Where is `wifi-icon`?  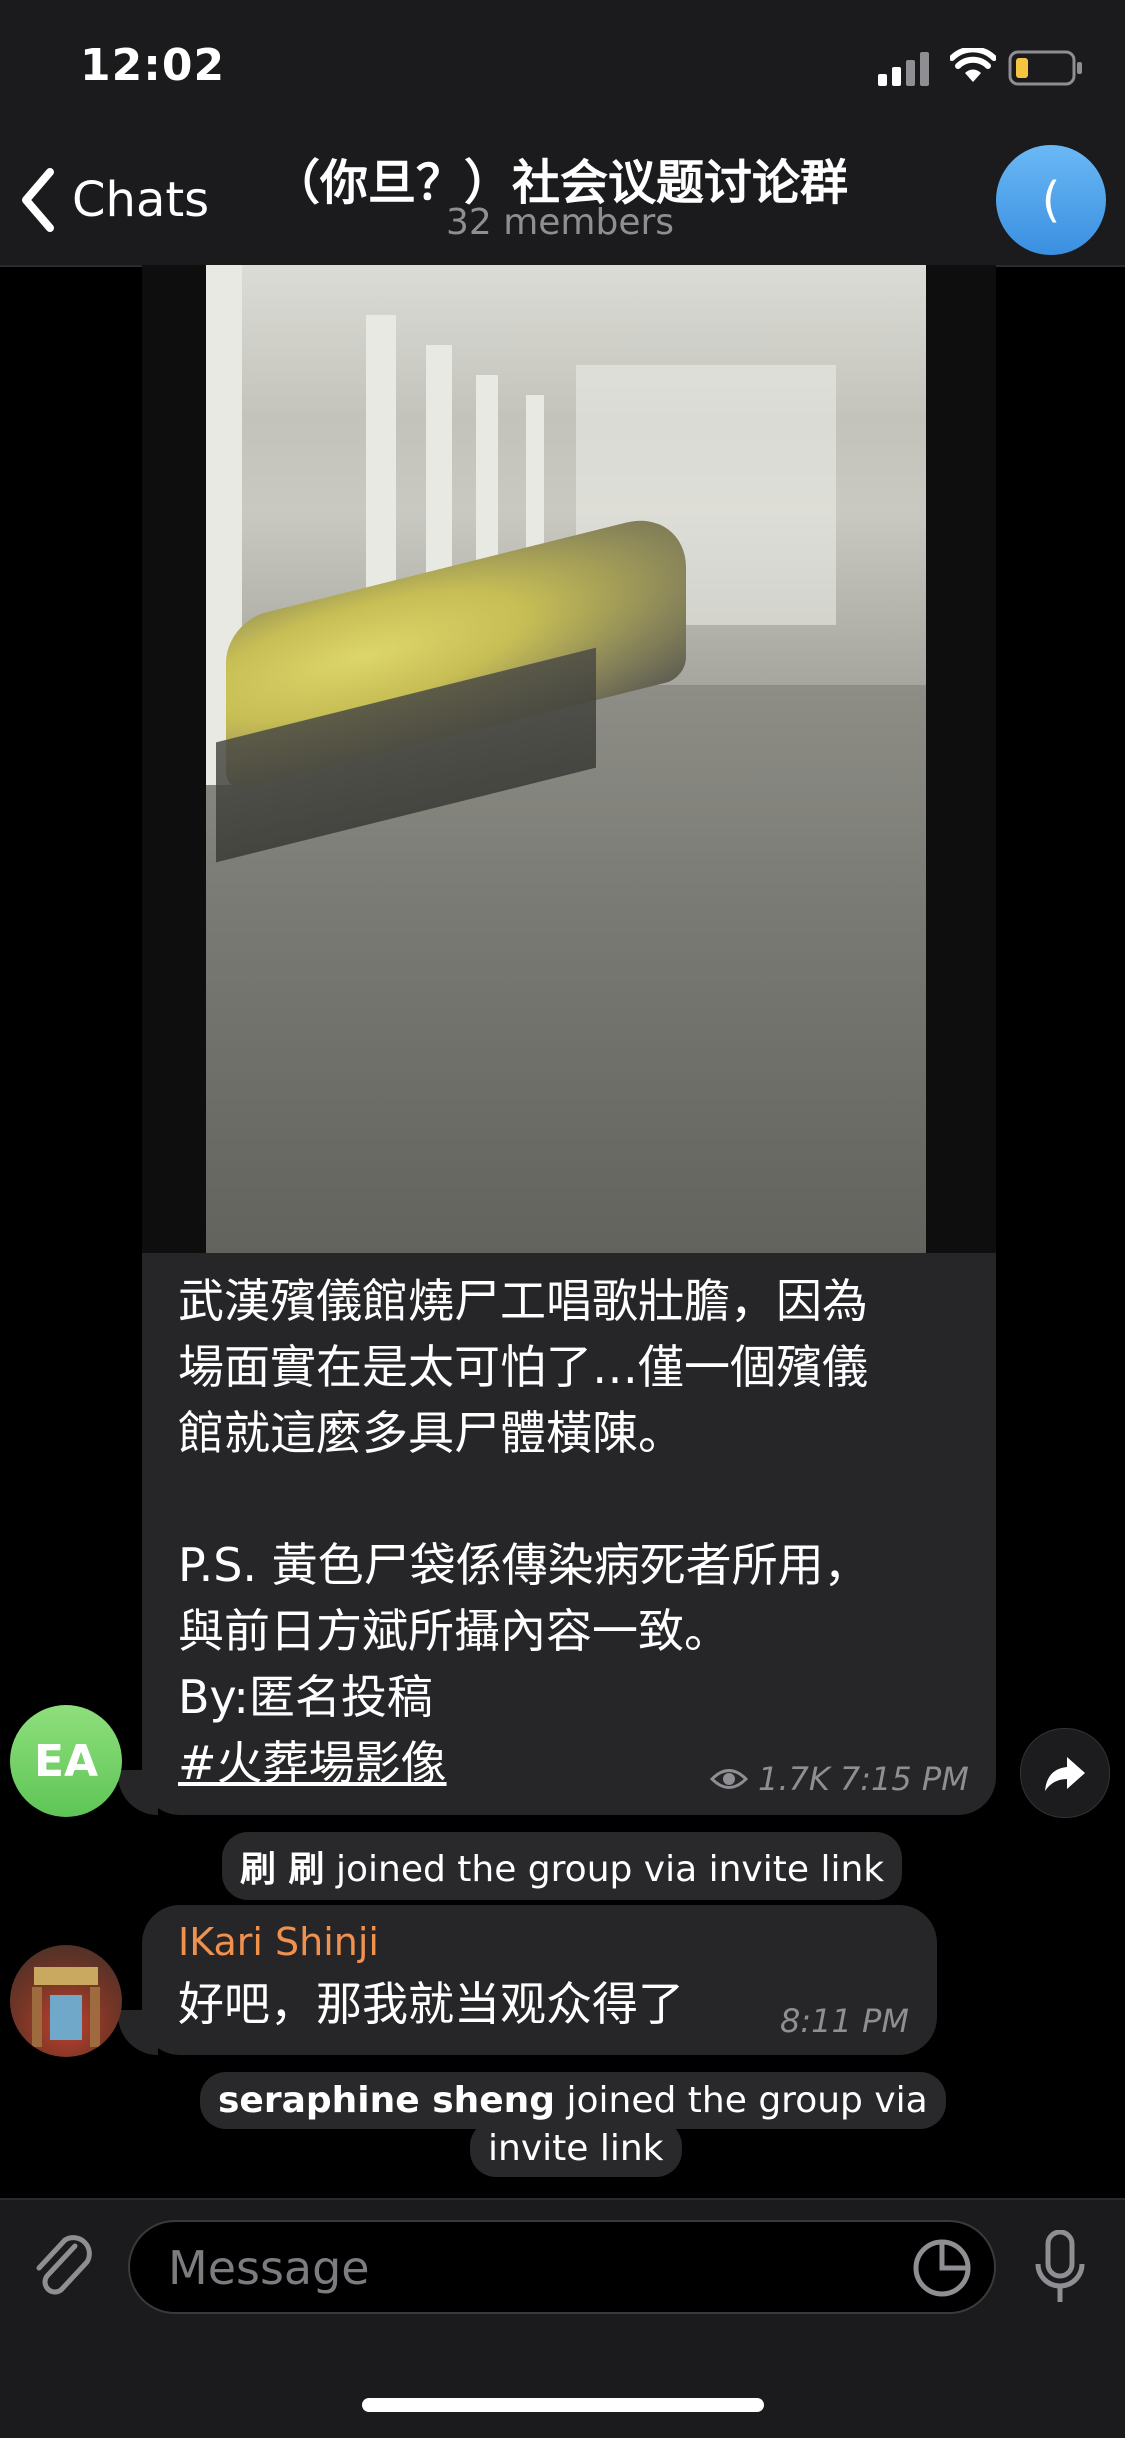 wifi-icon is located at coordinates (973, 65).